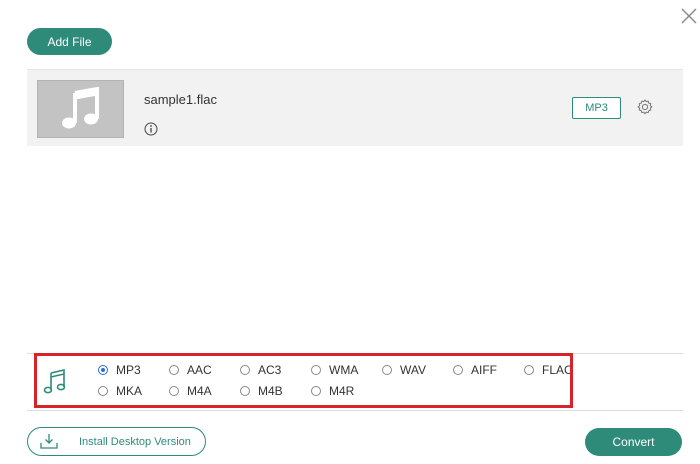 The width and height of the screenshot is (700, 464). Describe the element at coordinates (342, 391) in the screenshot. I see `format-option-label: M4R` at that location.